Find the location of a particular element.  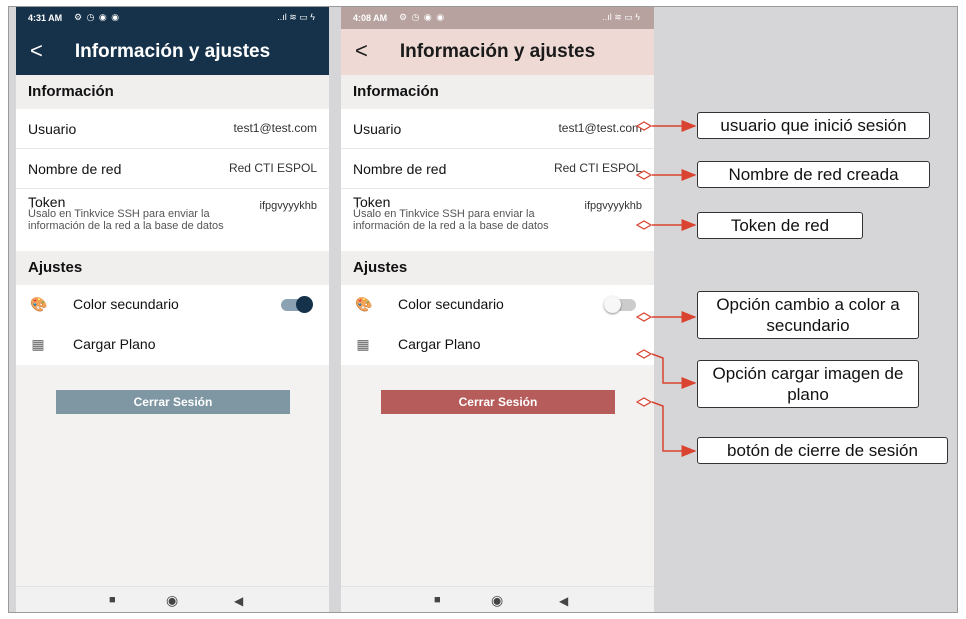

annotation-user: usuario que inició sesión is located at coordinates (813, 125).